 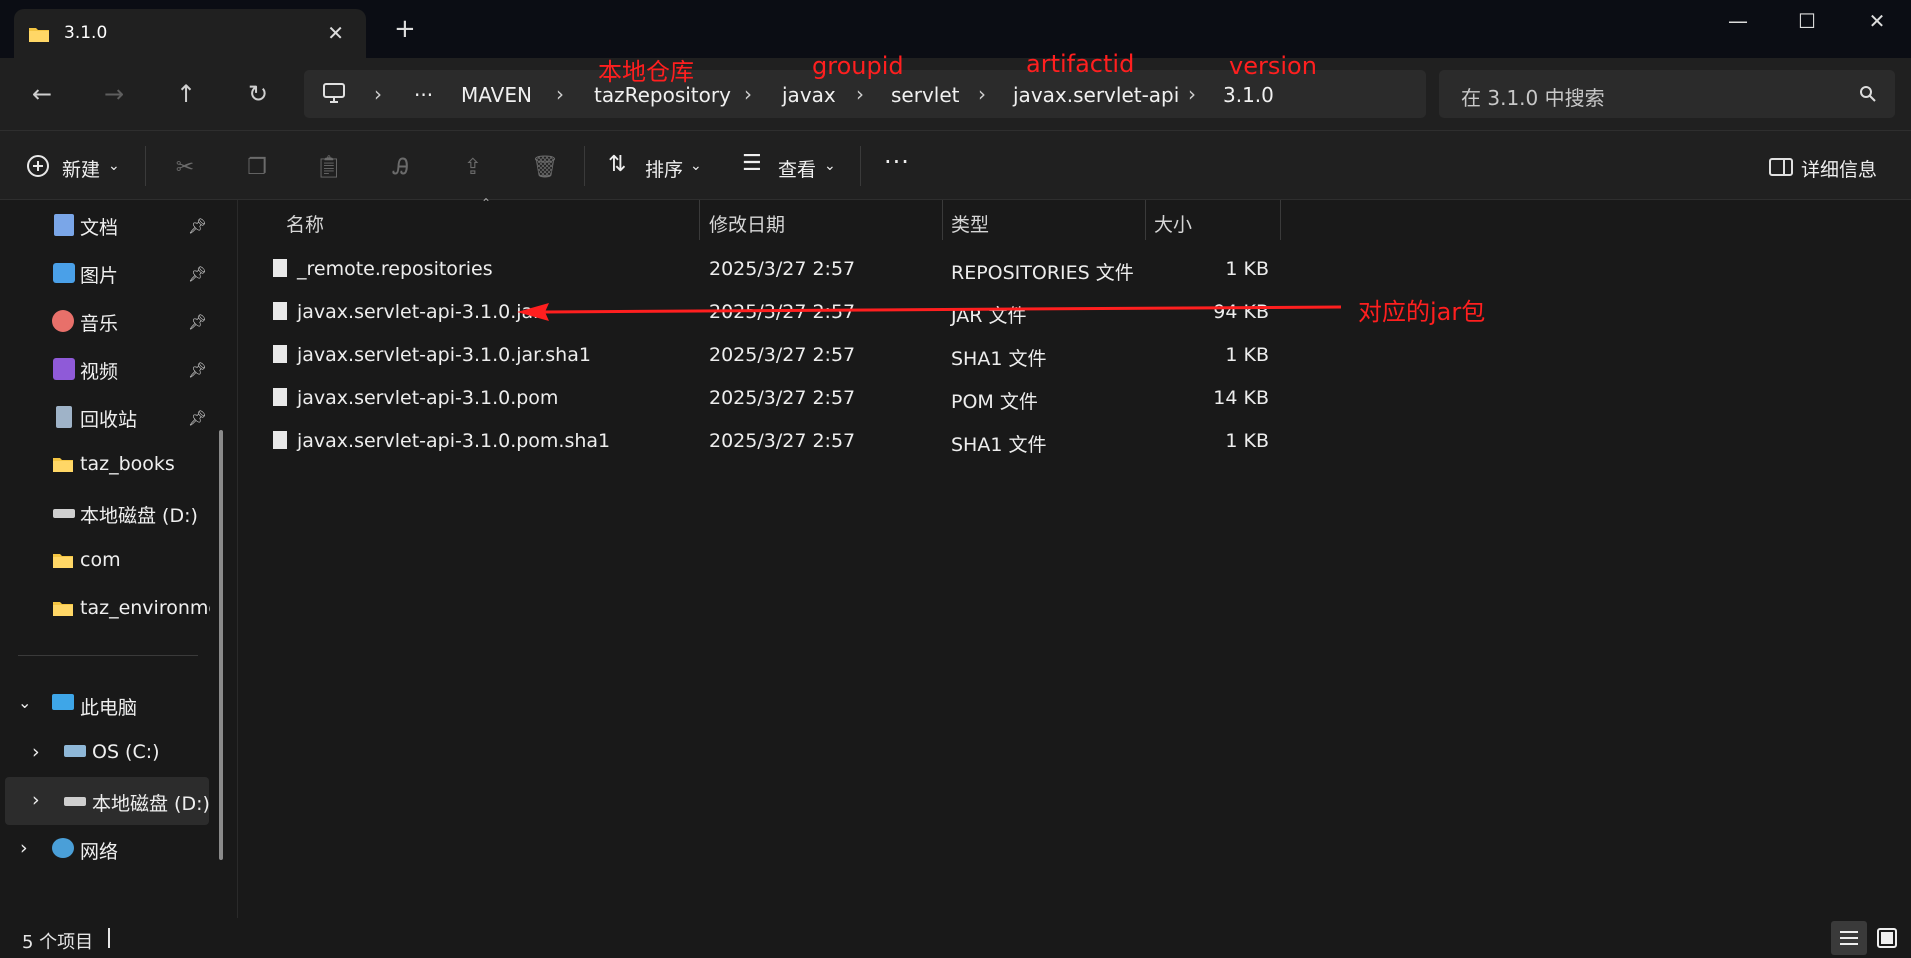 What do you see at coordinates (42, 94) in the screenshot?
I see `back-button: ←` at bounding box center [42, 94].